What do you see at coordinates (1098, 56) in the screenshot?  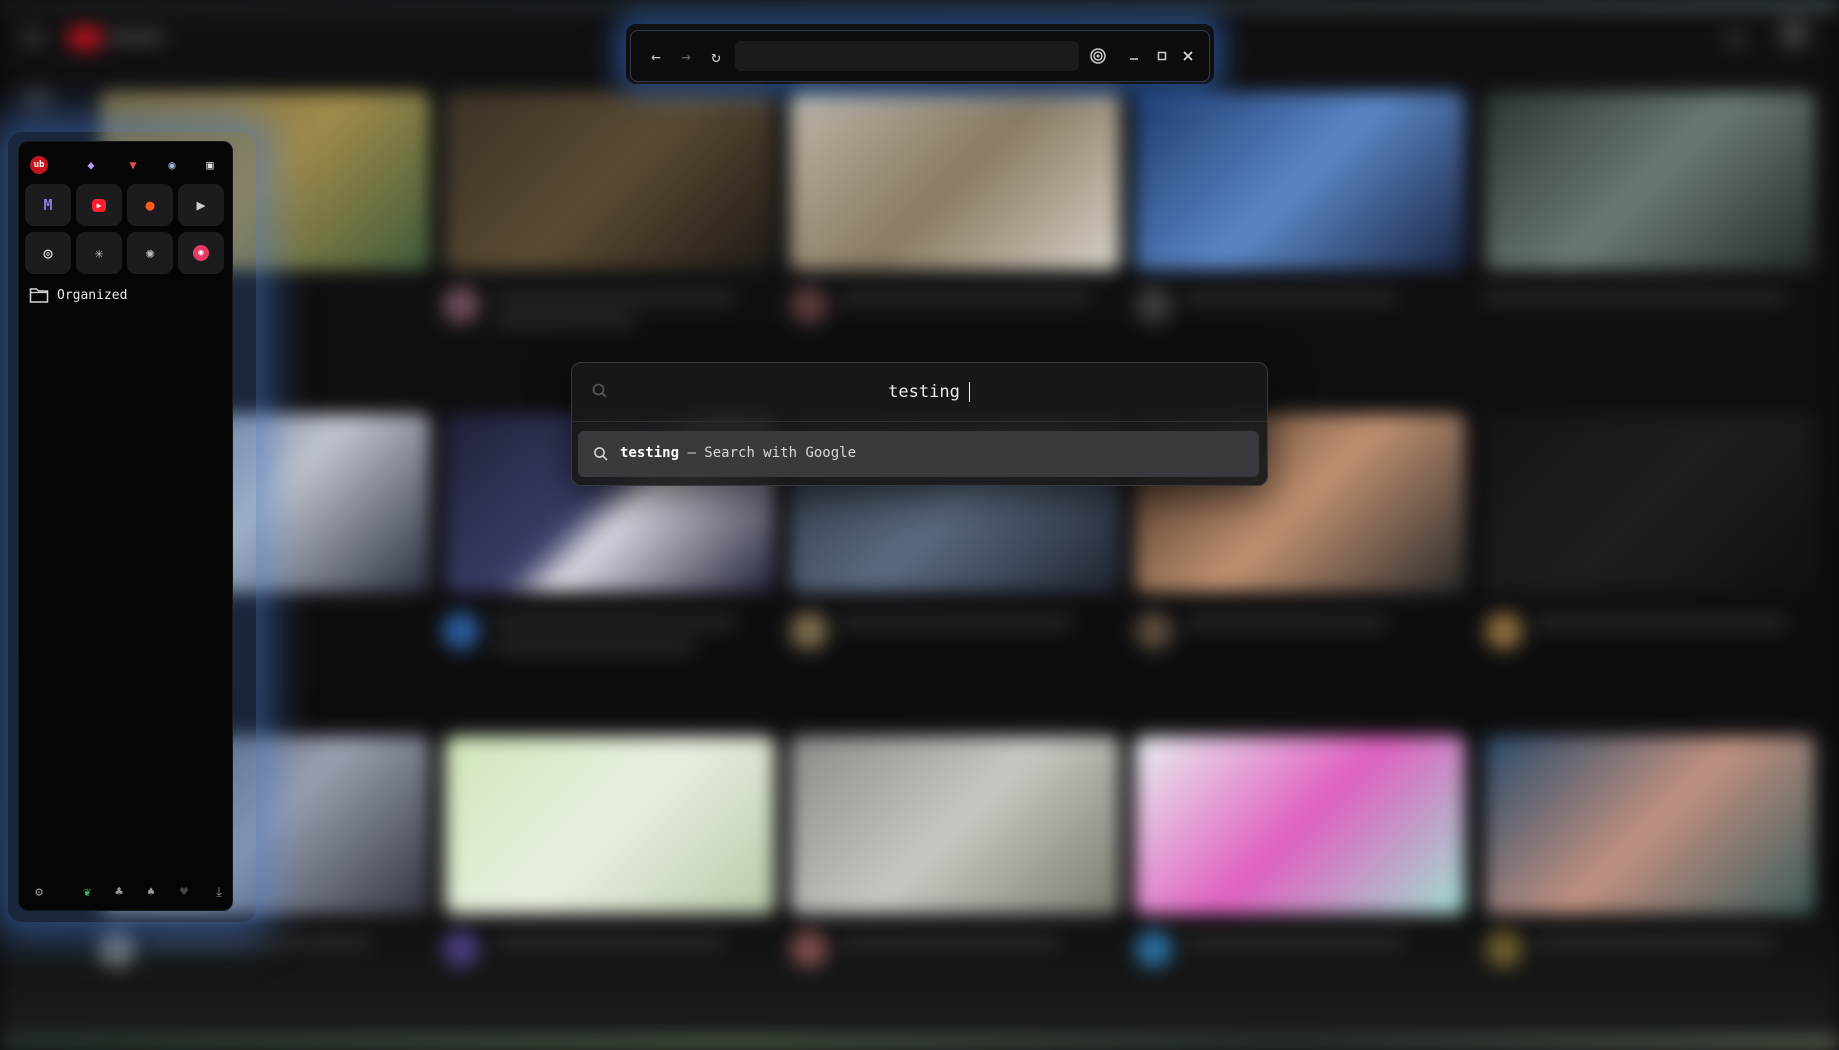 I see `extension-icon` at bounding box center [1098, 56].